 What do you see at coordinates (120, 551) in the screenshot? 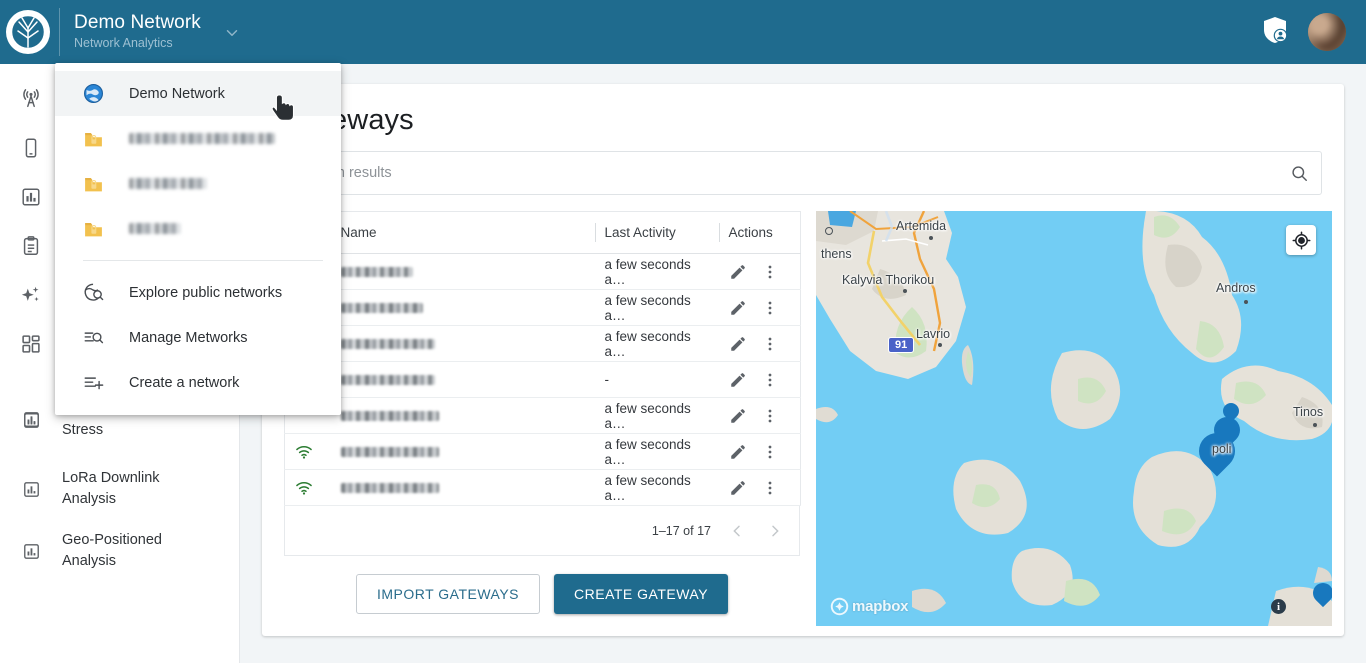
I see `sidebar-item-geo-positioned-analysis: Geo-Positioned Analysis` at bounding box center [120, 551].